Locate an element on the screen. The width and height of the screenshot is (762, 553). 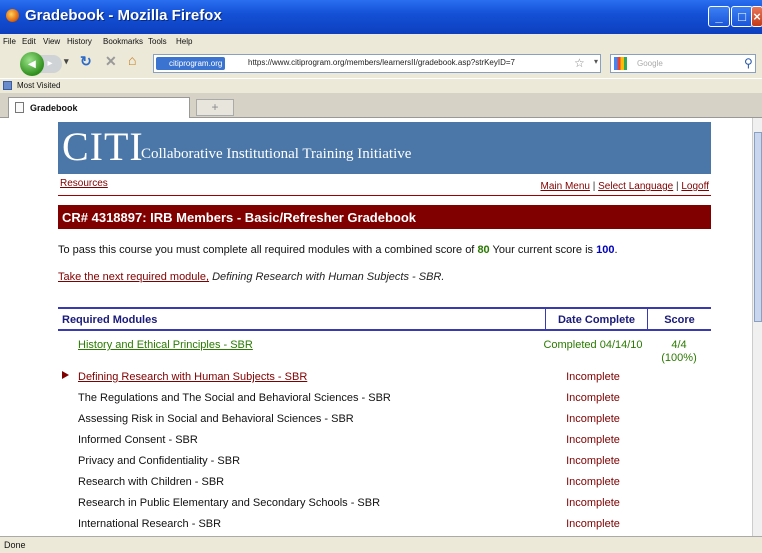
page-icon is located at coordinates (19, 107).